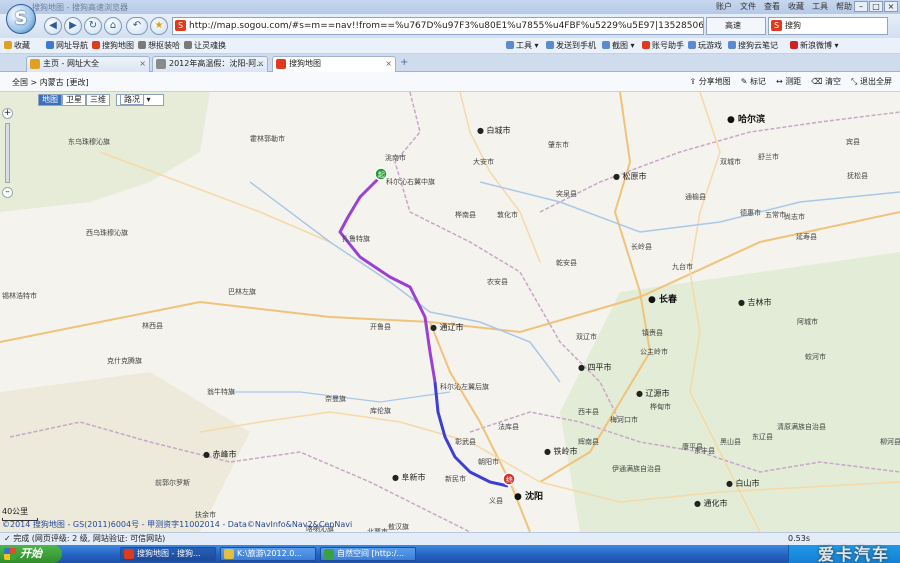  What do you see at coordinates (566, 263) in the screenshot?
I see `city-label: 乾安县` at bounding box center [566, 263].